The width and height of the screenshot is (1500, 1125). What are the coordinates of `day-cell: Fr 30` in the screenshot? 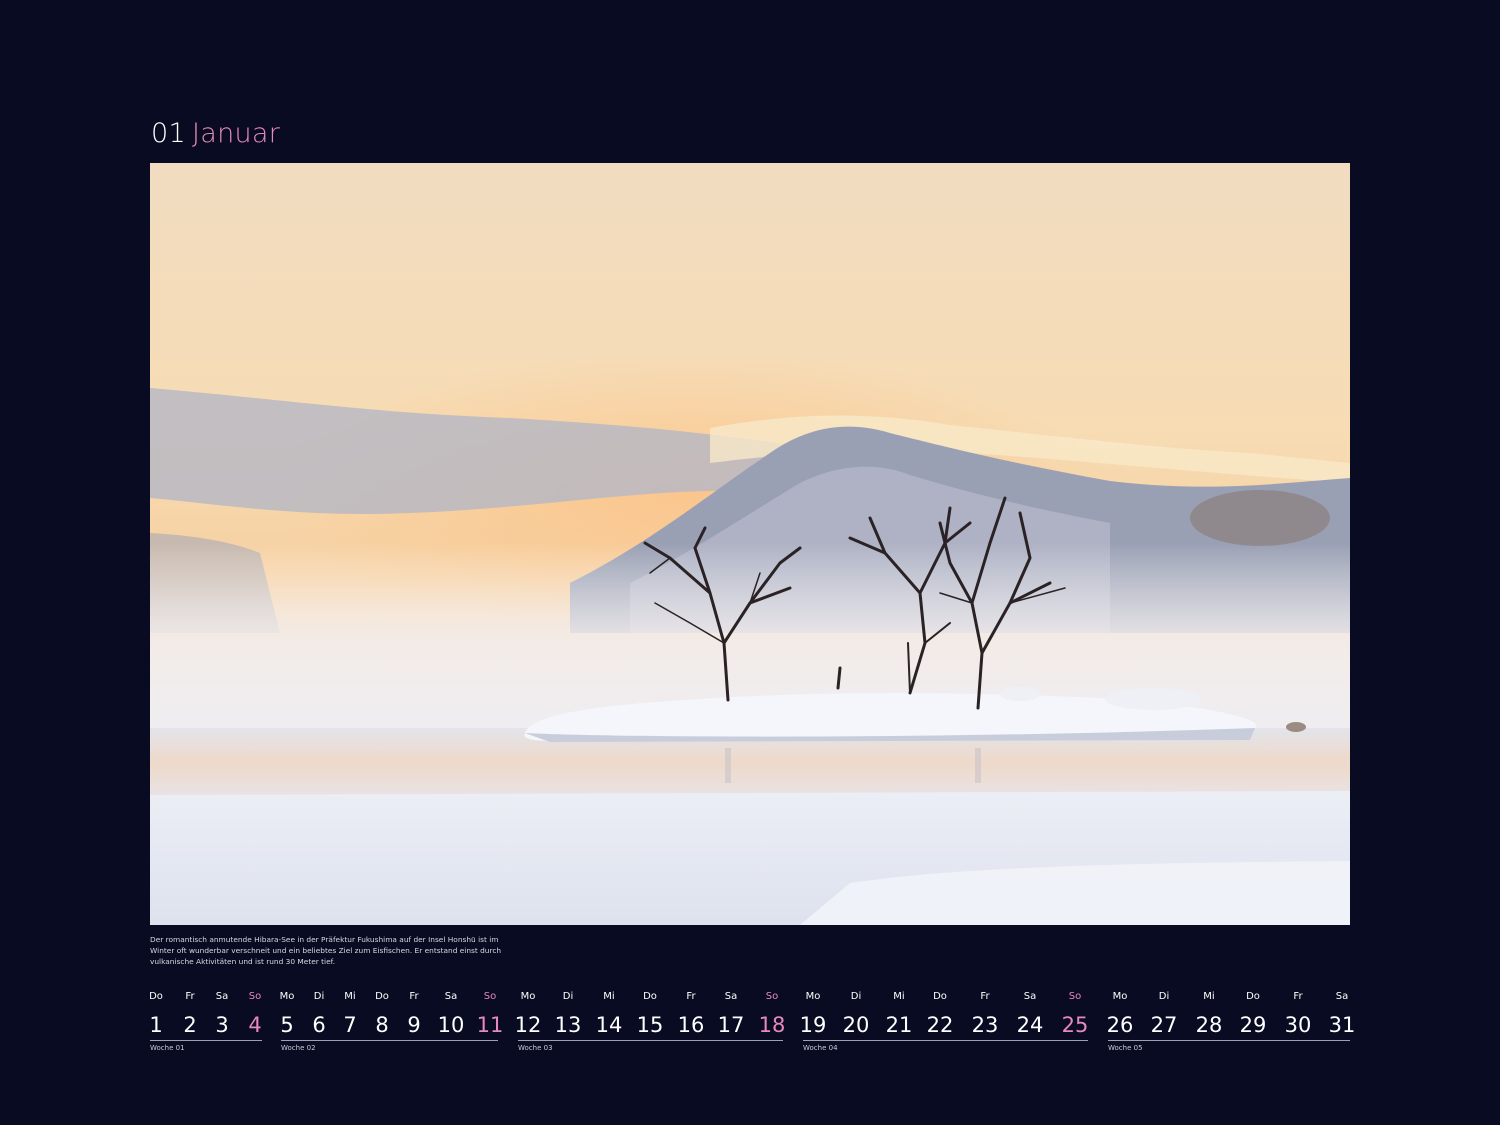 It's located at (1298, 1014).